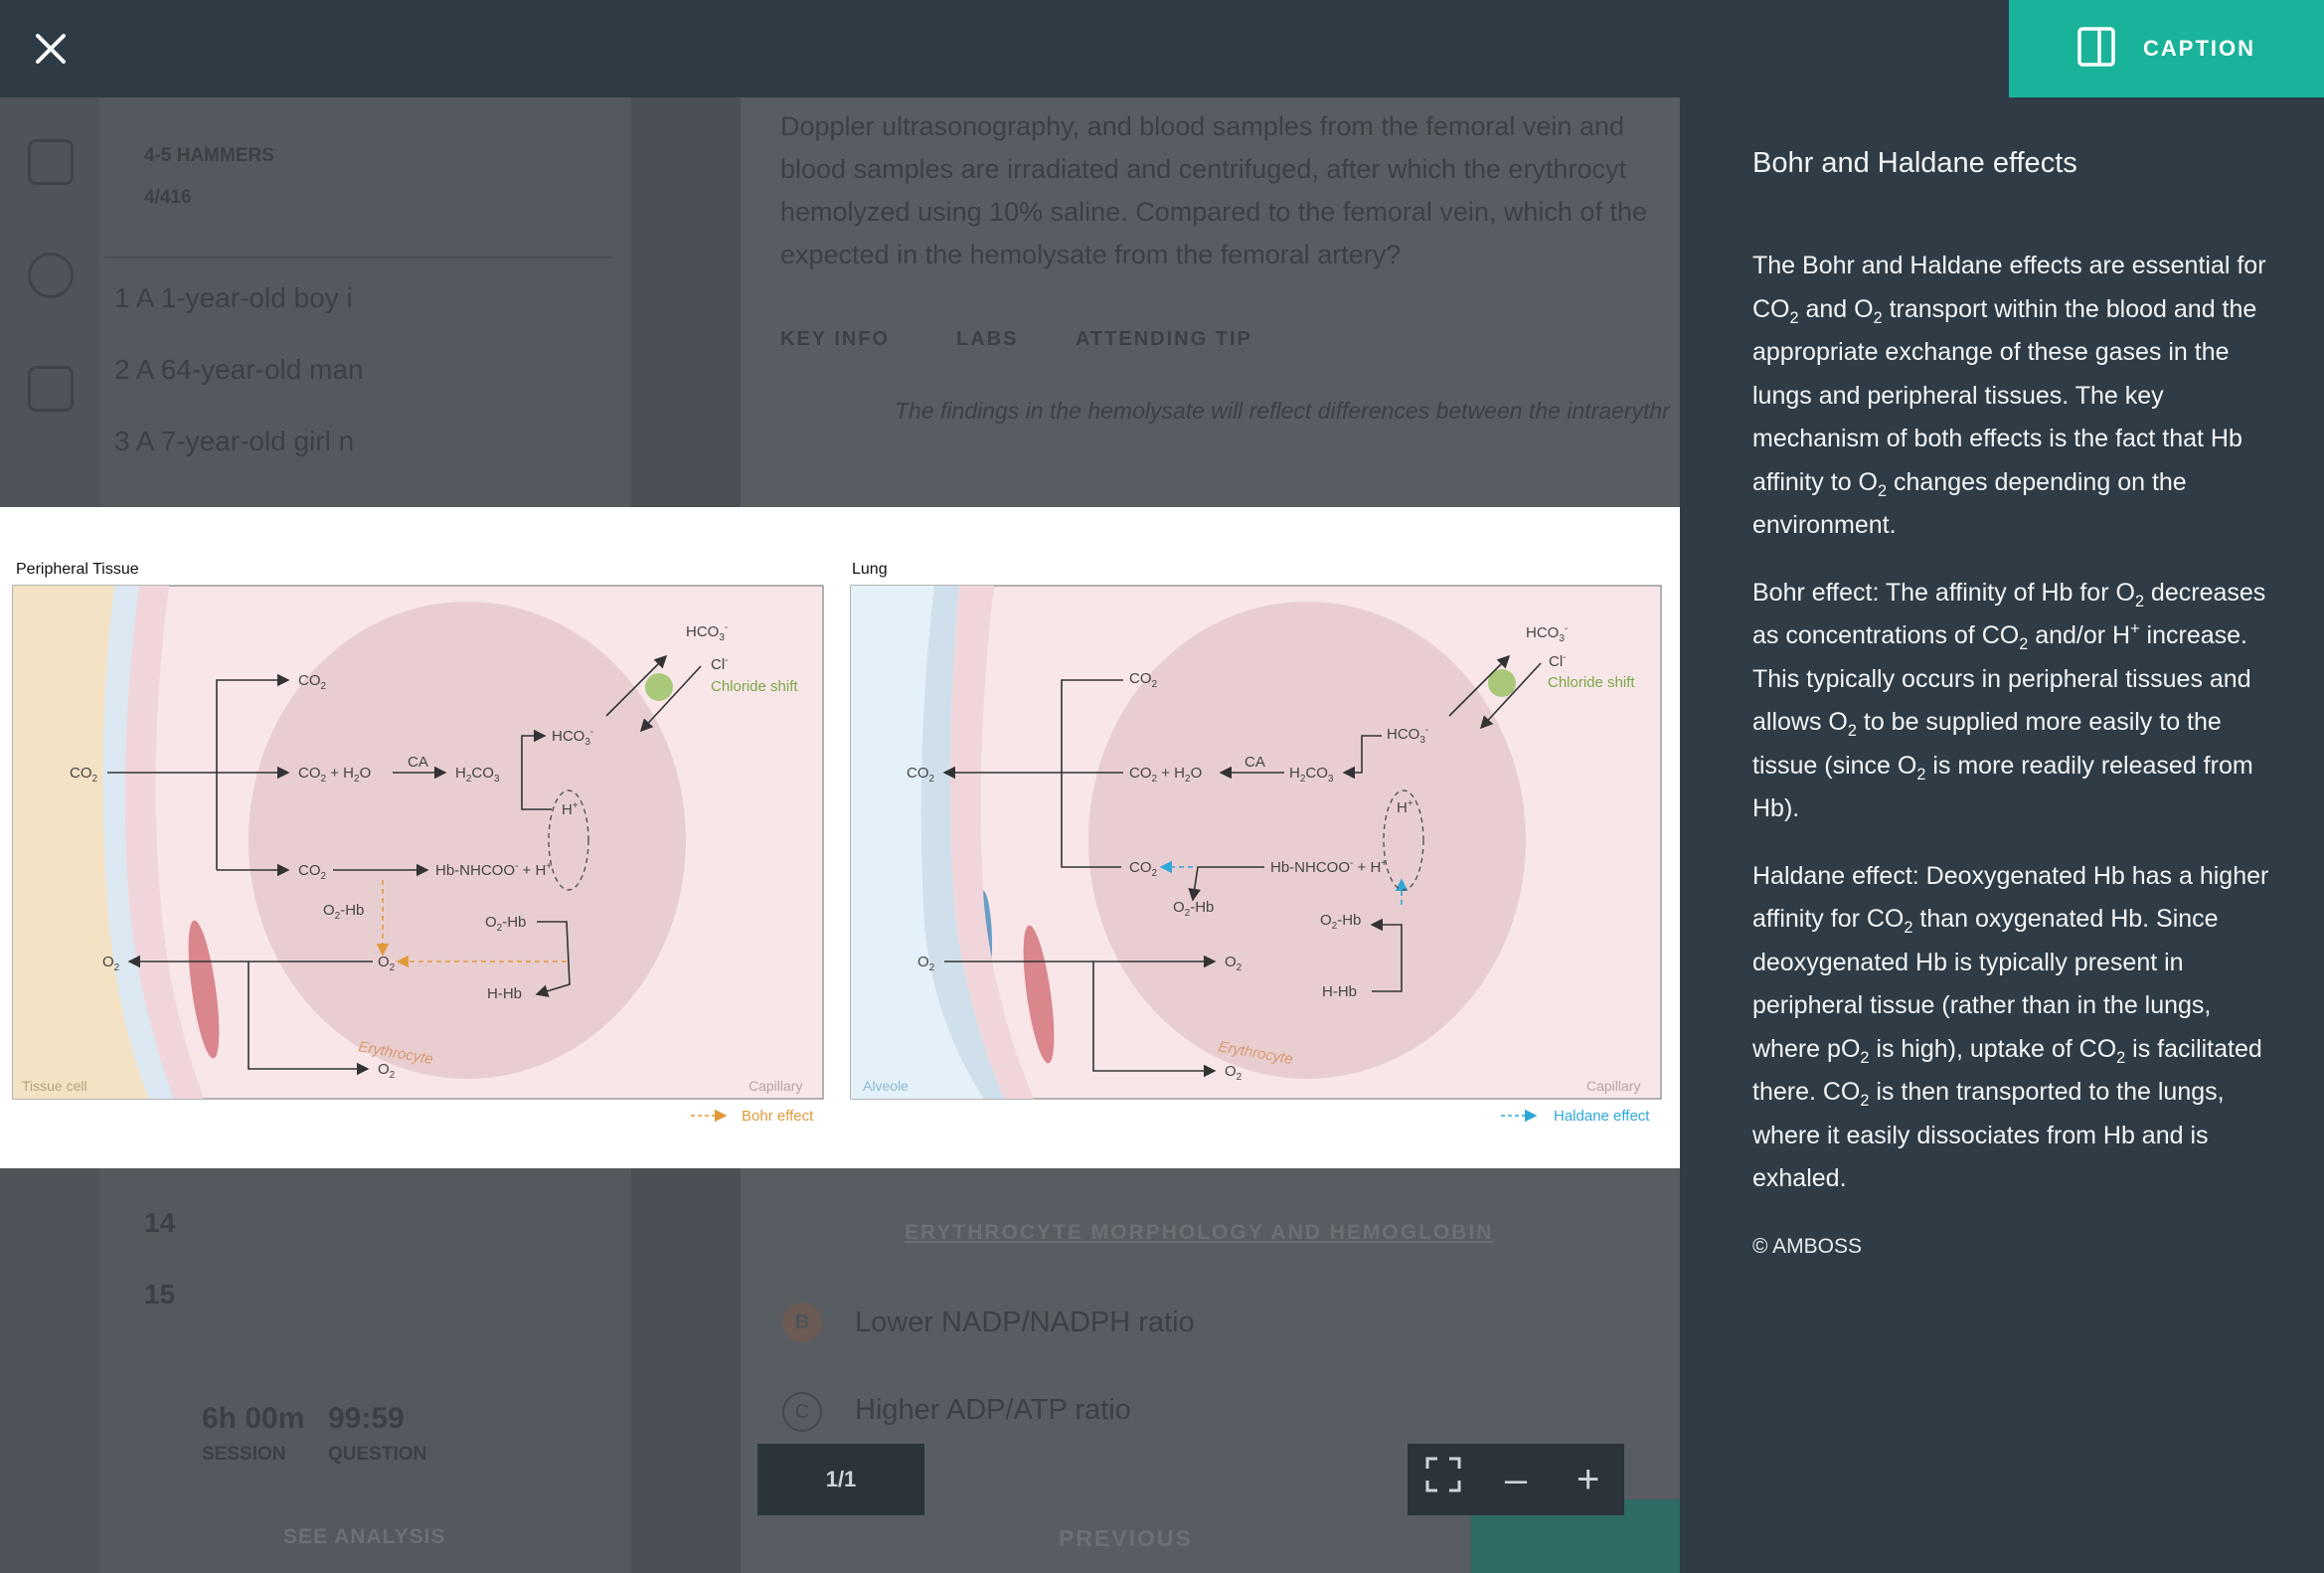 The height and width of the screenshot is (1573, 2324). I want to click on caption-toggle-button: CAPTION, so click(2166, 48).